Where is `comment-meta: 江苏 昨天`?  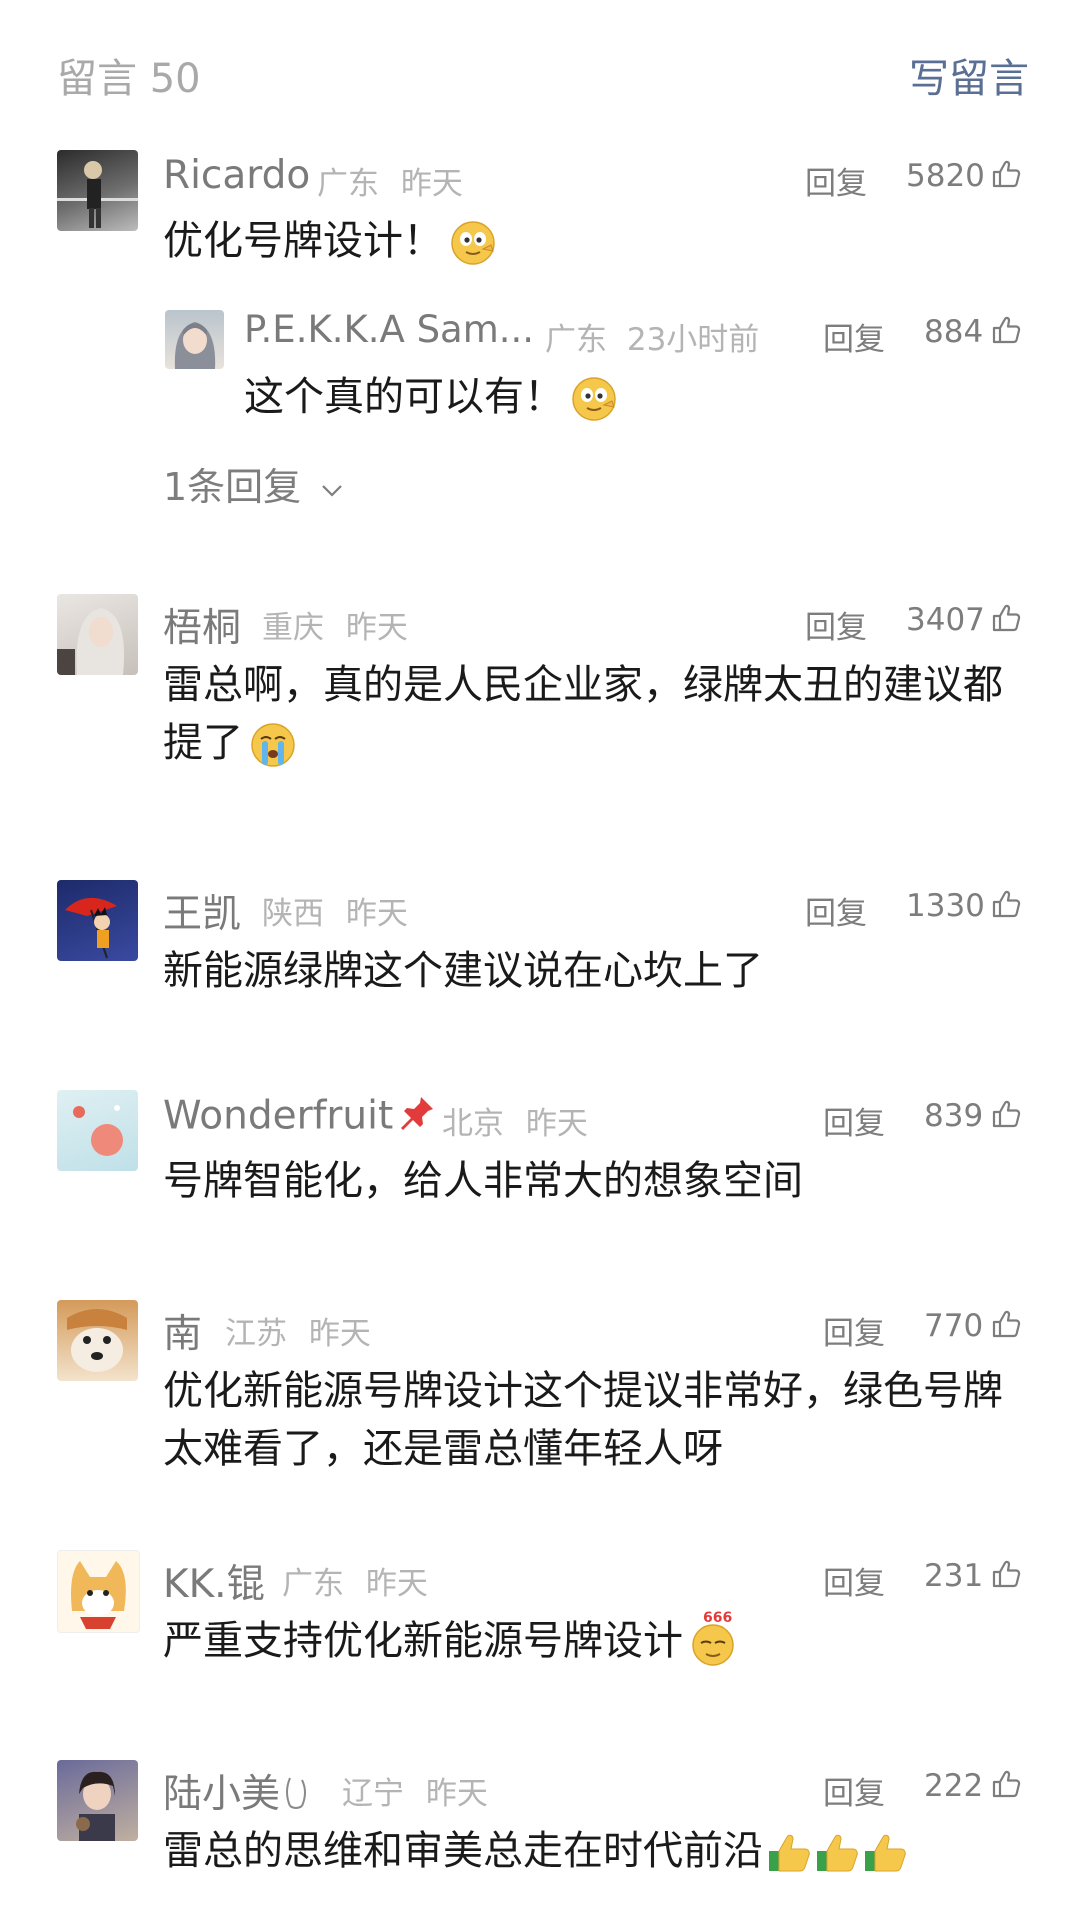 comment-meta: 江苏 昨天 is located at coordinates (298, 1330).